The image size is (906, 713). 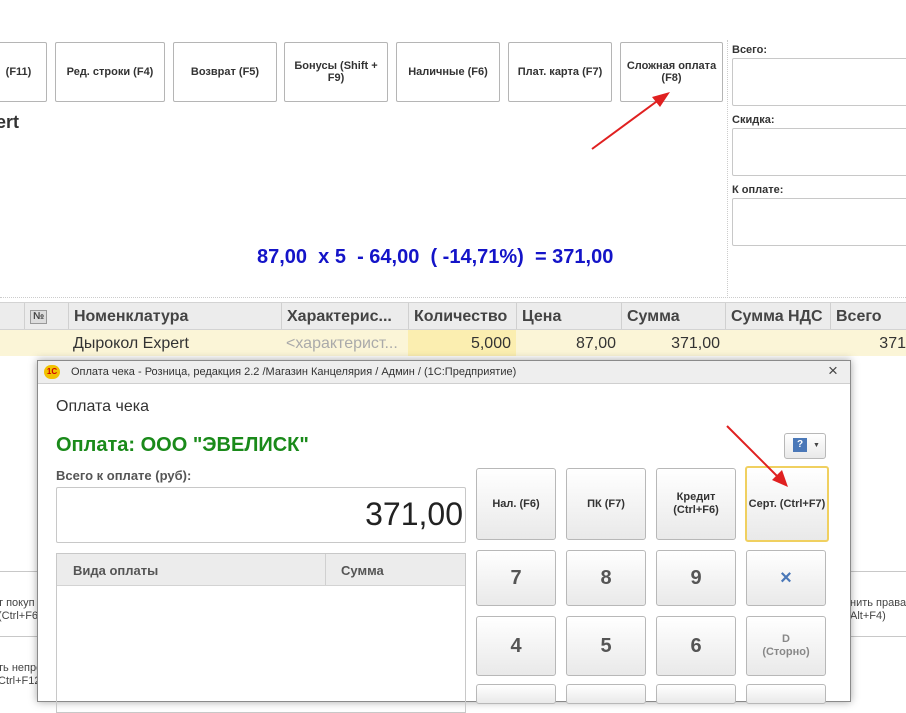 What do you see at coordinates (757, 456) in the screenshot?
I see `arrow-to-certificate` at bounding box center [757, 456].